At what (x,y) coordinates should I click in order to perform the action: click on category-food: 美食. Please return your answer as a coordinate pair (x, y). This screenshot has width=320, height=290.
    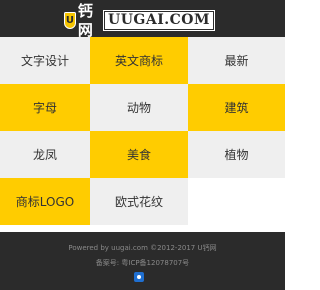
    Looking at the image, I should click on (139, 154).